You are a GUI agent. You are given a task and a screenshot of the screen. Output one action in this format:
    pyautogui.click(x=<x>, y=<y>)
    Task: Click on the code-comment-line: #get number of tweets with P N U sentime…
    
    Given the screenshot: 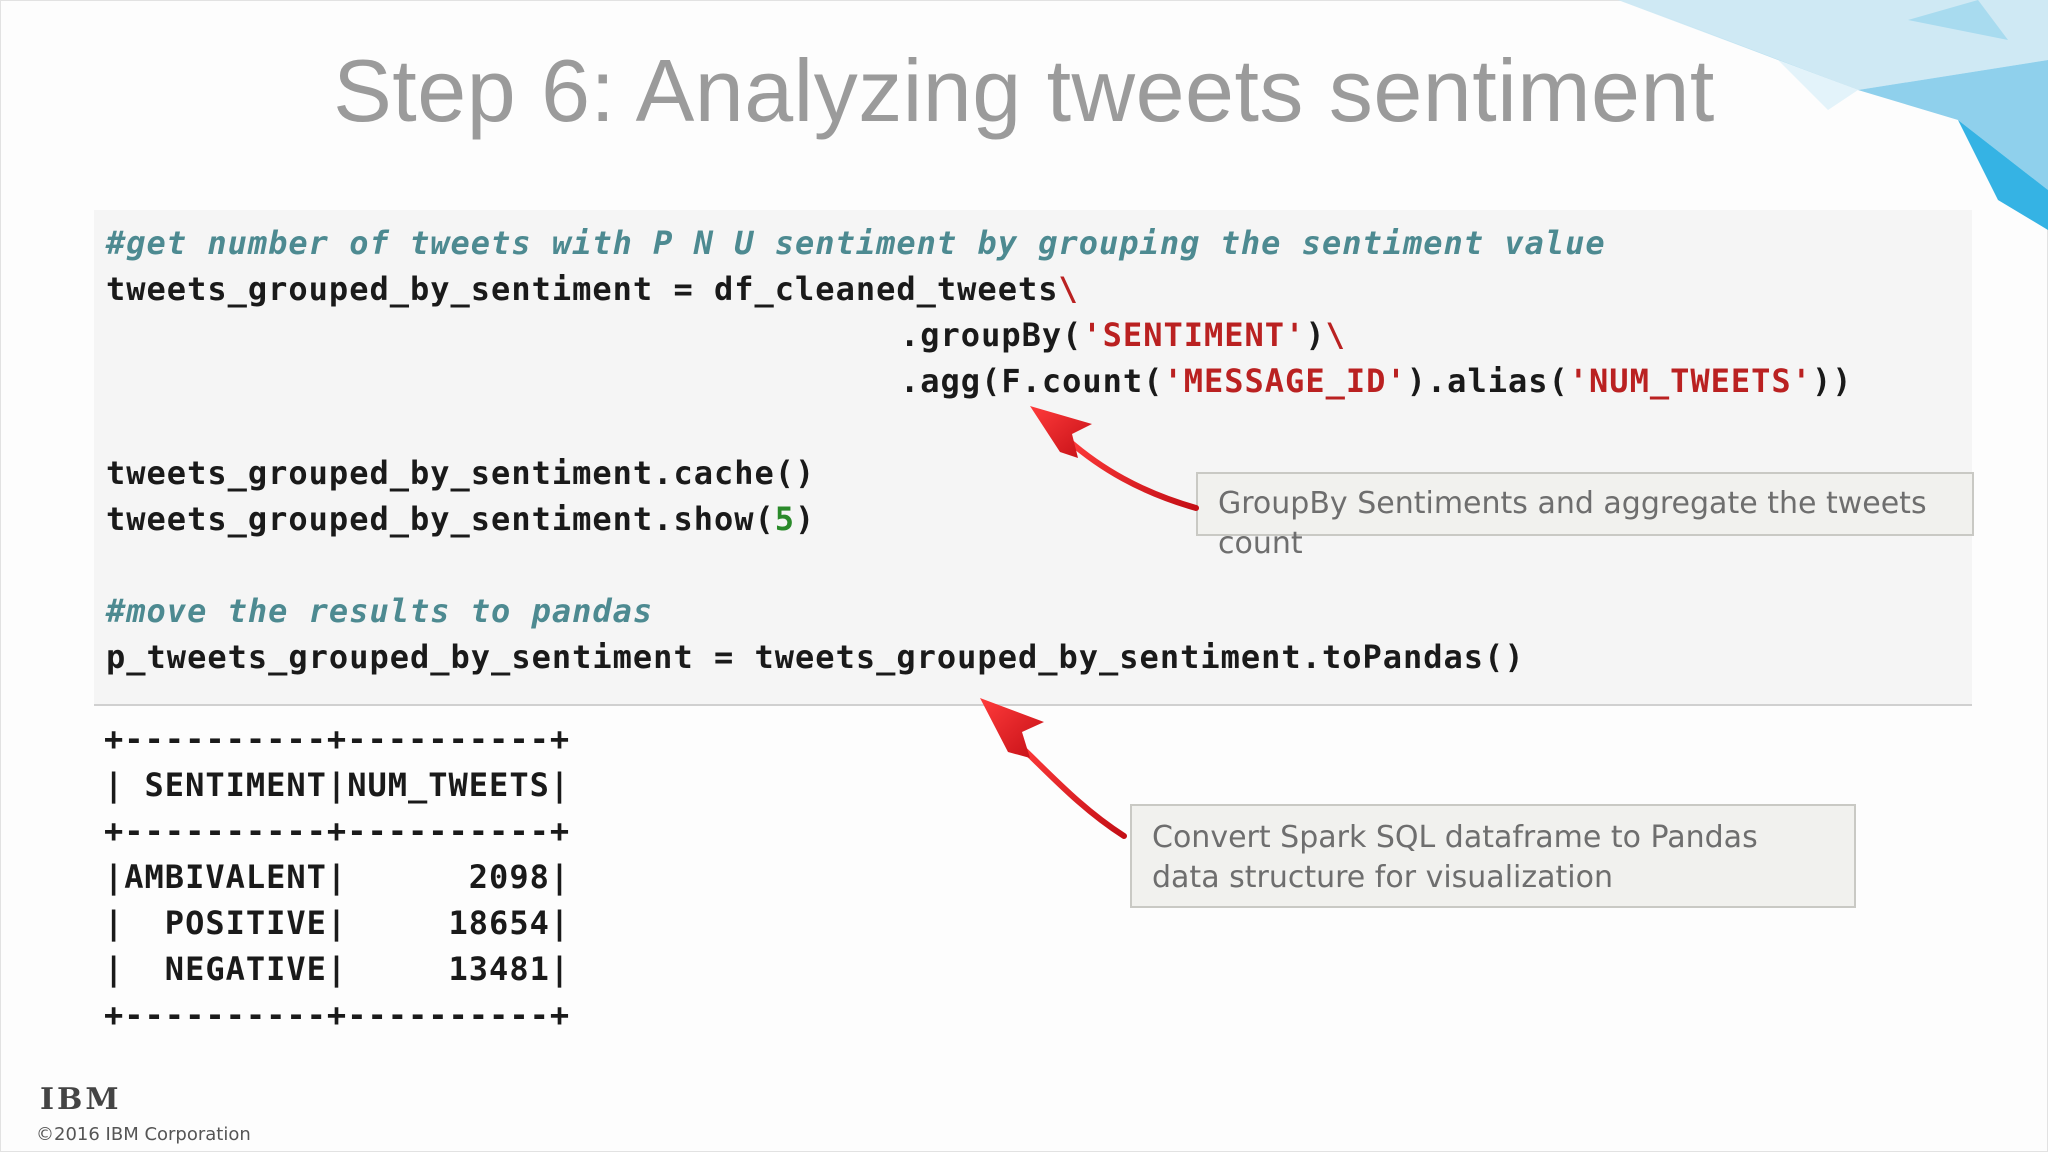 What is the action you would take?
    pyautogui.click(x=856, y=243)
    